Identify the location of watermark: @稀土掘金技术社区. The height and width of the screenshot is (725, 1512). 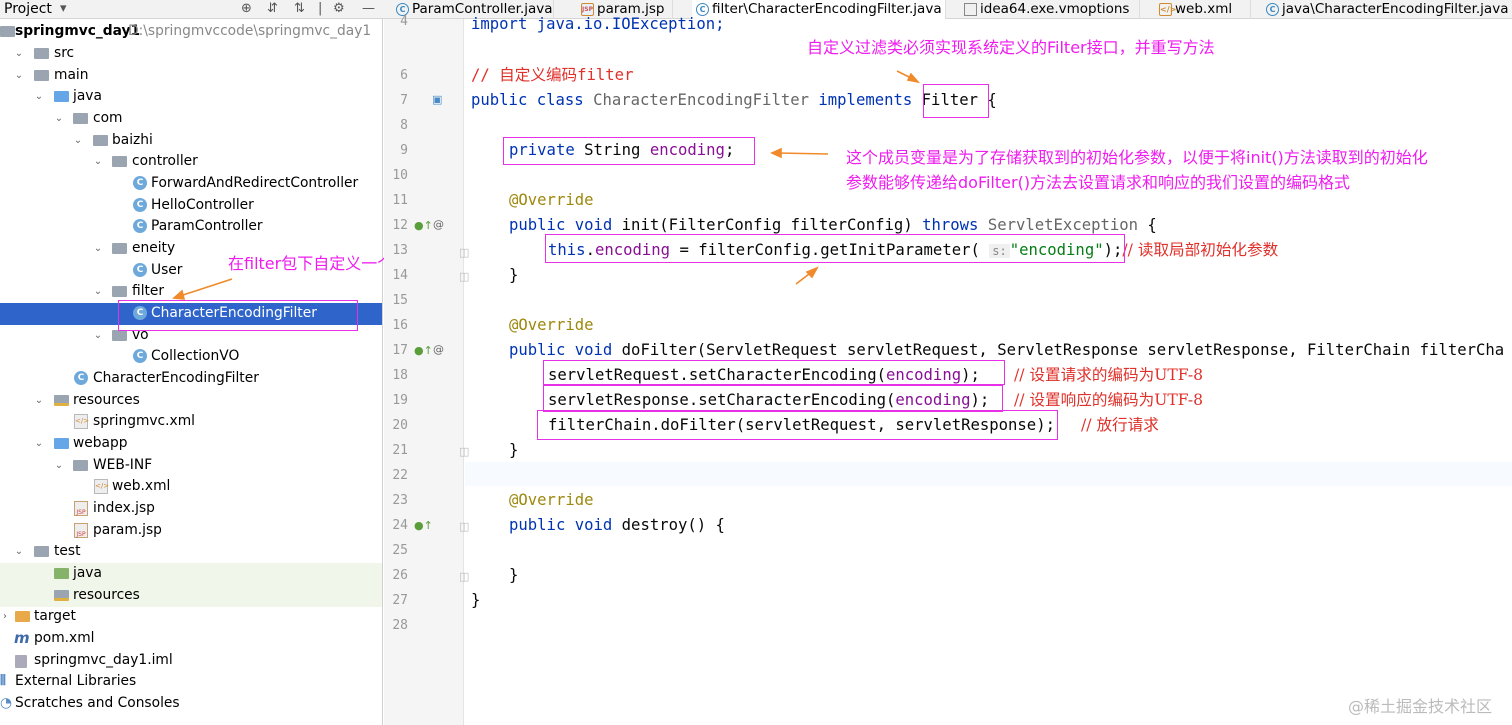
(1419, 706).